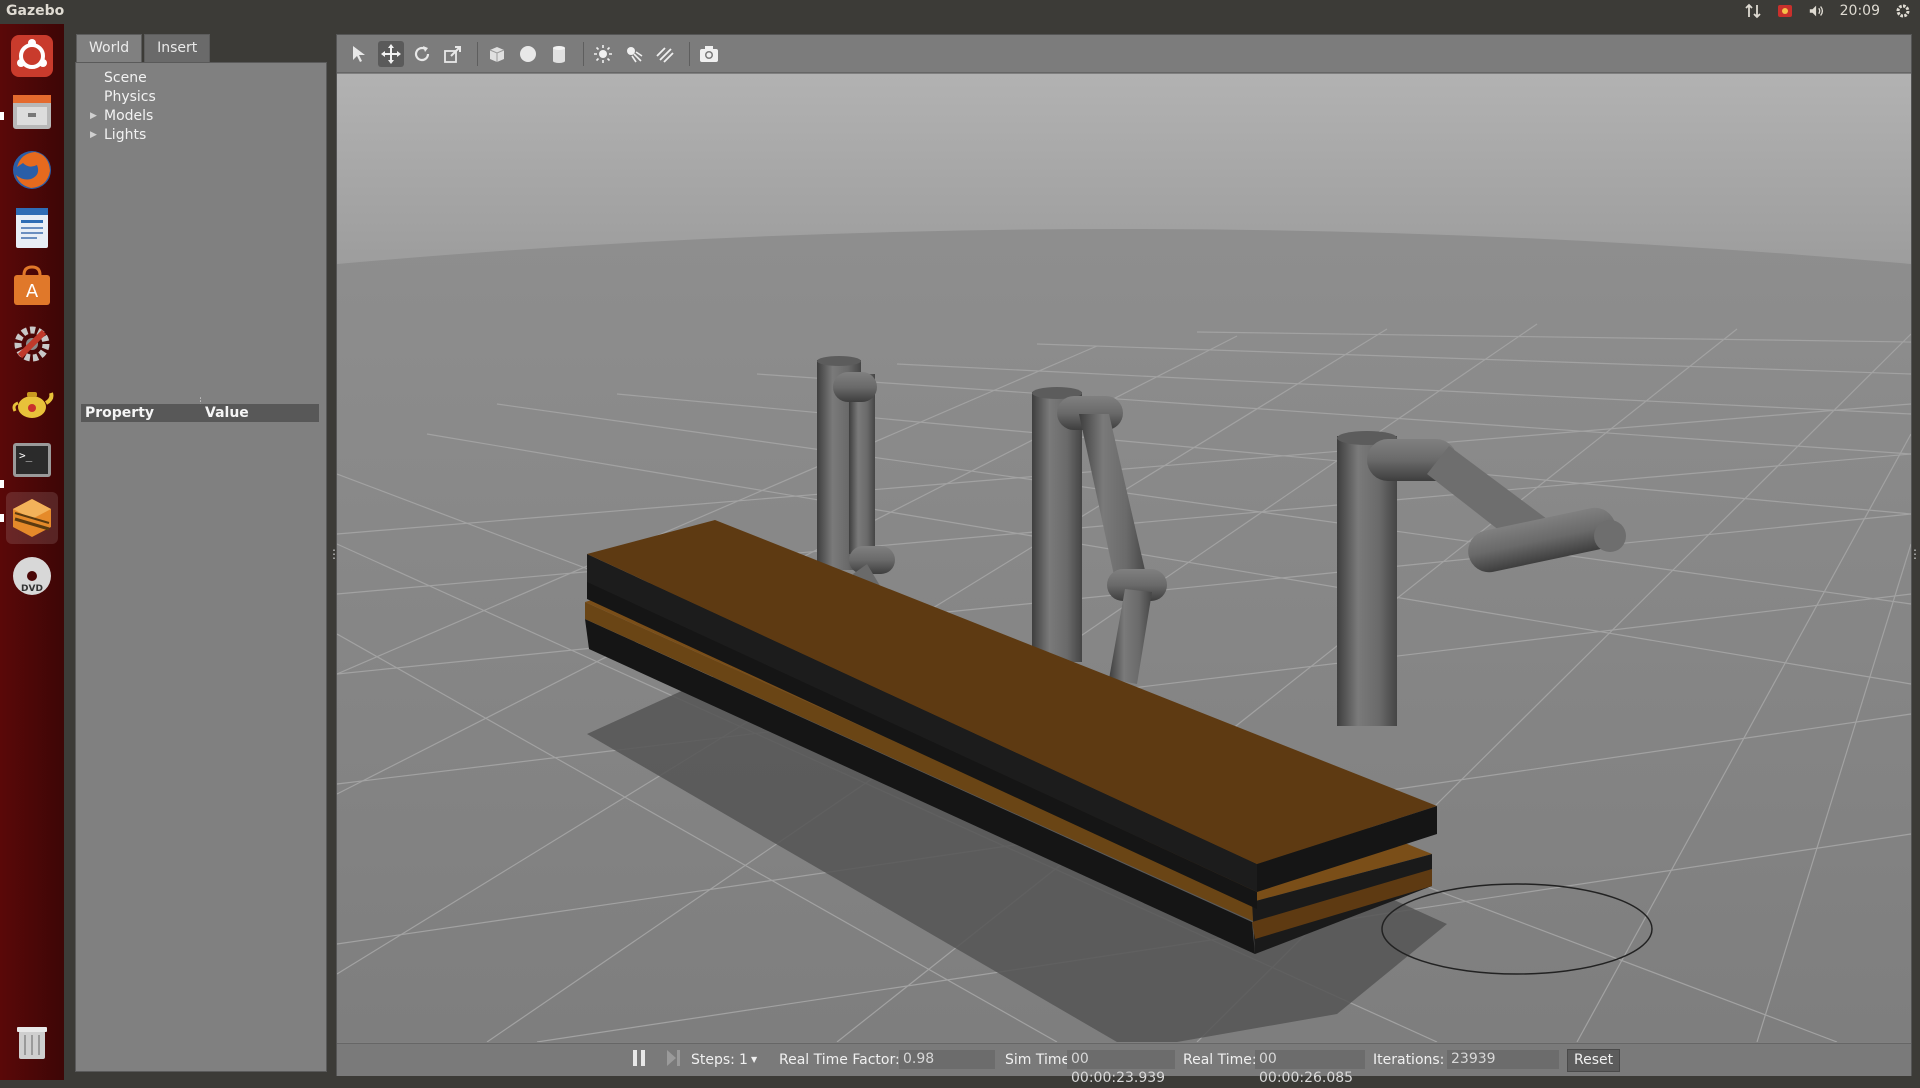 Image resolution: width=1920 pixels, height=1088 pixels. Describe the element at coordinates (1785, 11) in the screenshot. I see `mail-indicator-icon` at that location.